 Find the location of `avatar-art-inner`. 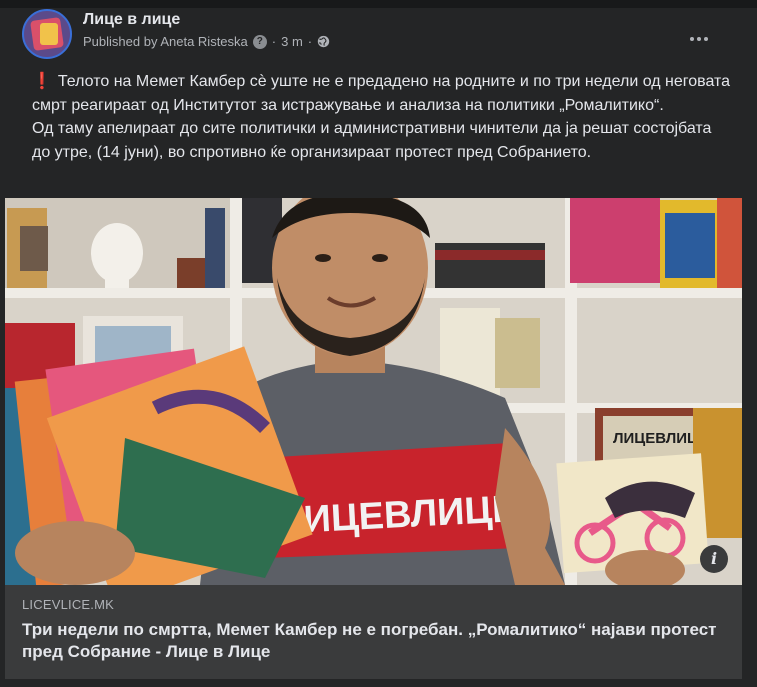

avatar-art-inner is located at coordinates (49, 34).